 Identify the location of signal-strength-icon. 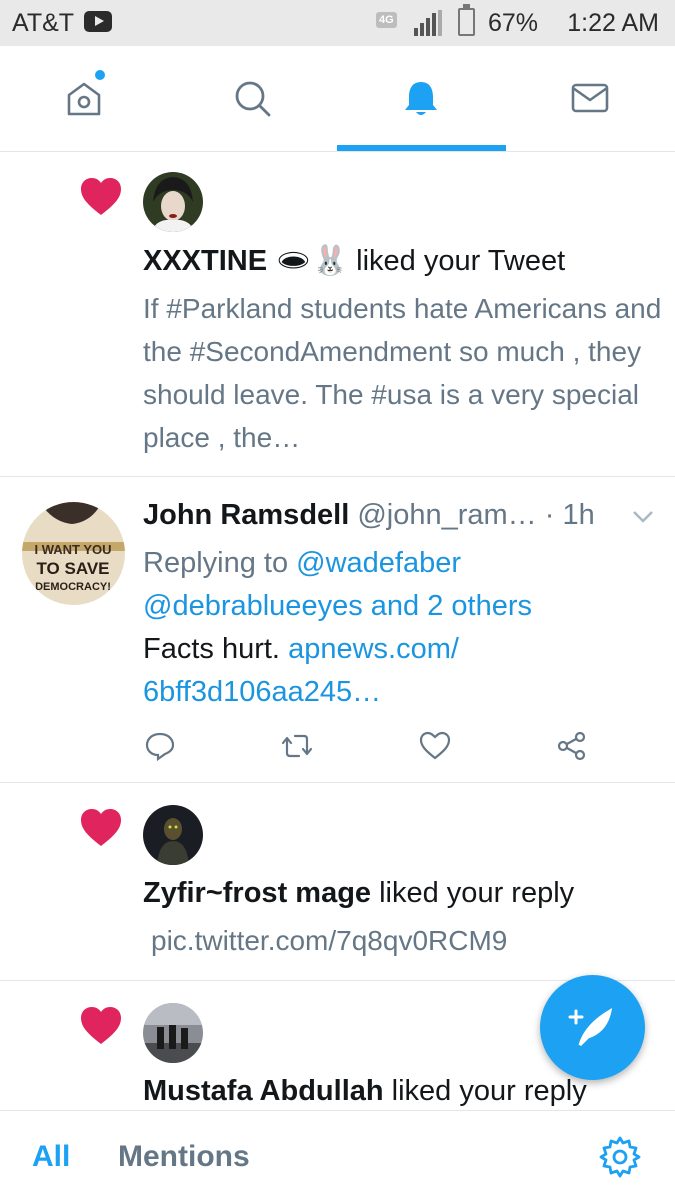
(428, 23).